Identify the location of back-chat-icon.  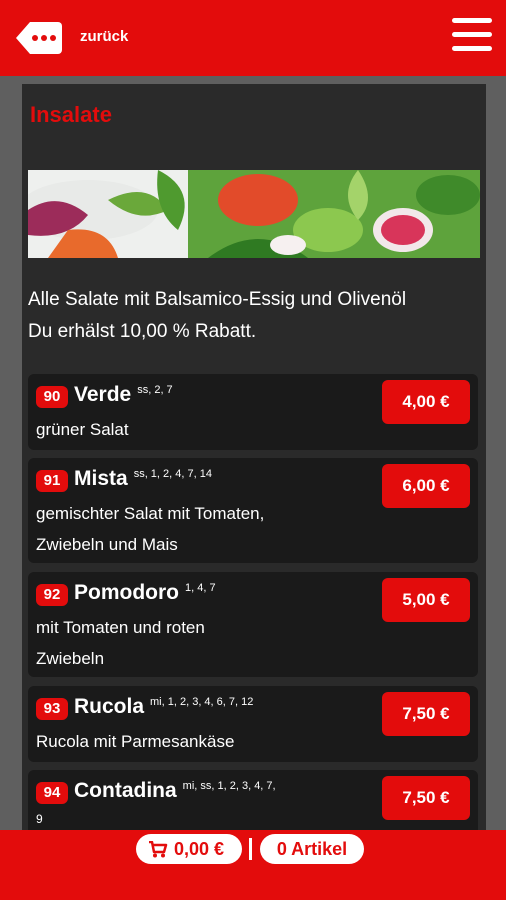
(39, 38).